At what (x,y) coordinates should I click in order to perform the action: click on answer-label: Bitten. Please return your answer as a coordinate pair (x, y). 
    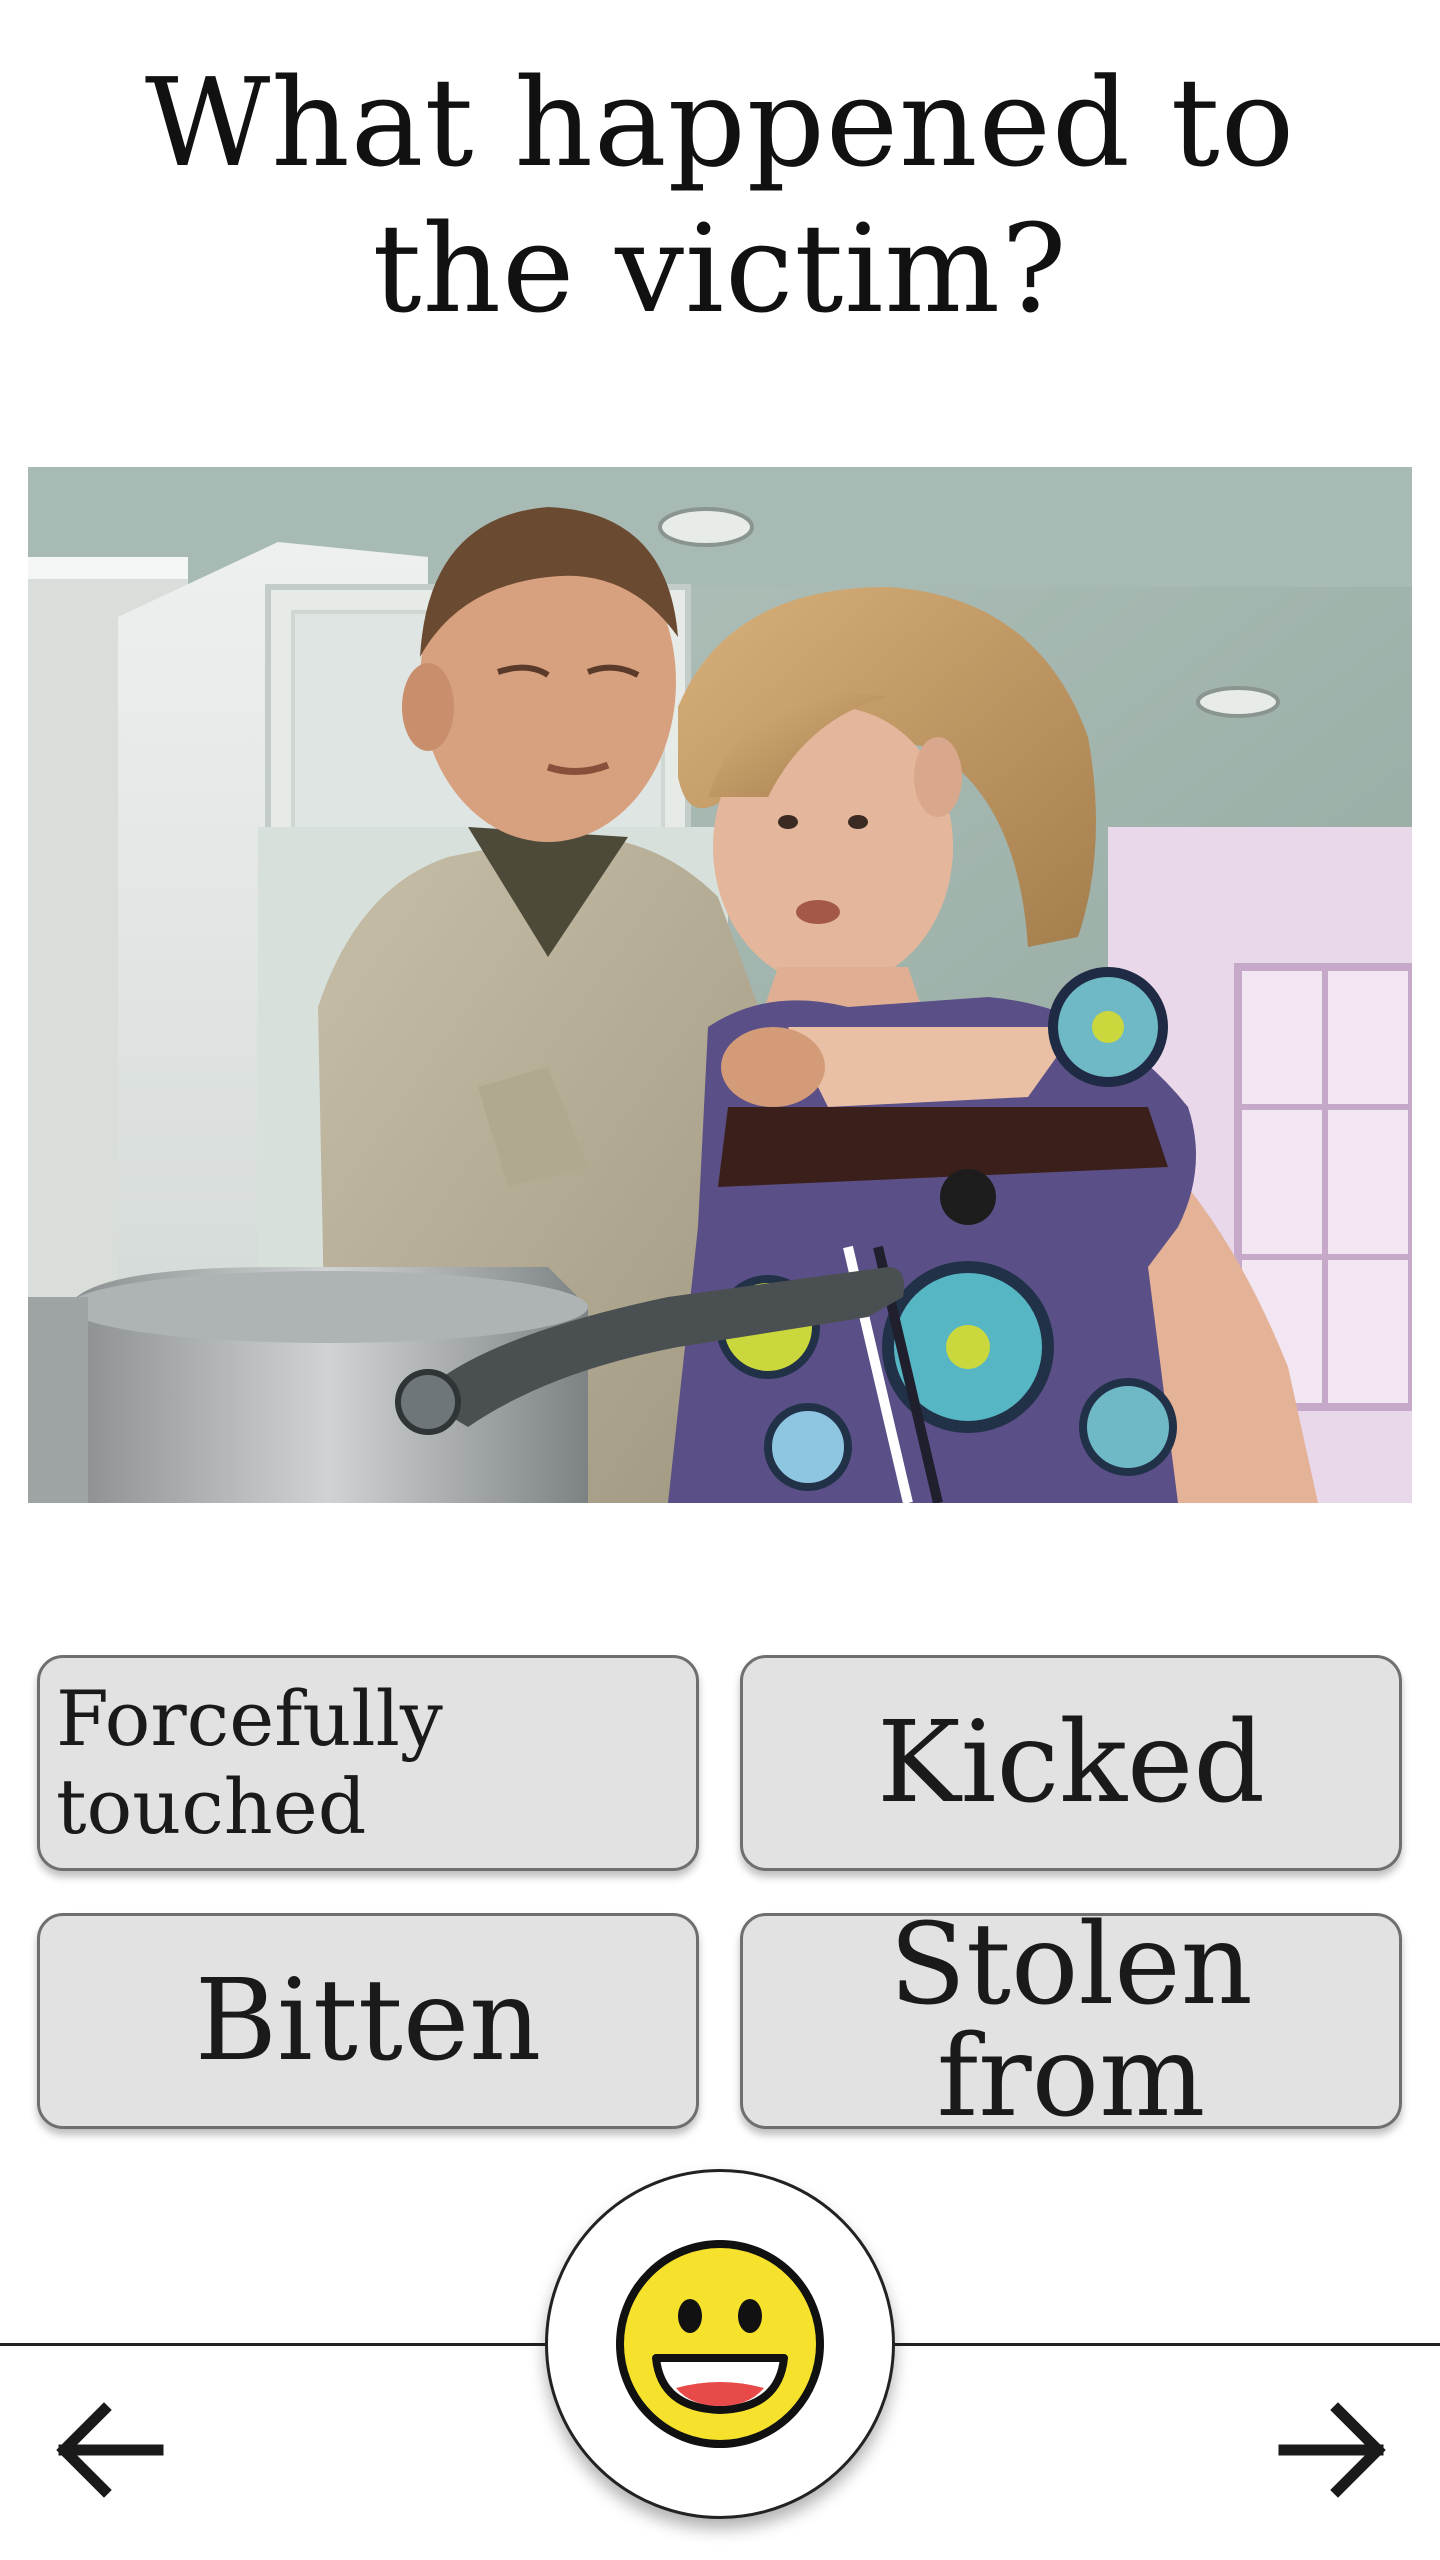
    Looking at the image, I should click on (368, 2021).